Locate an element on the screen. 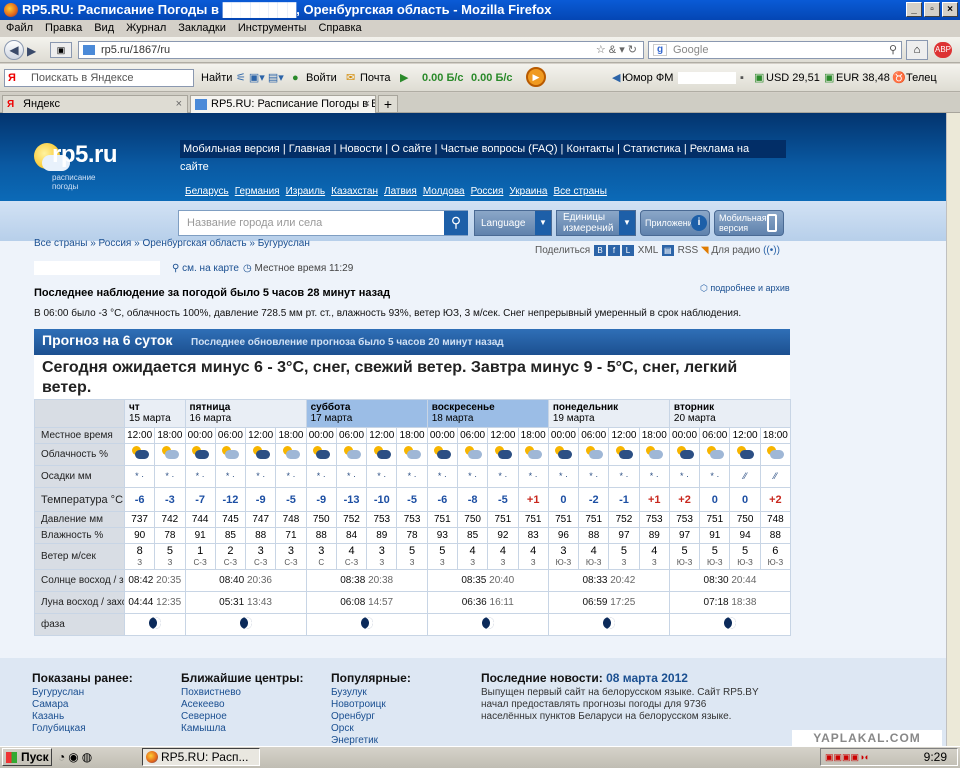  footer-link: Орск is located at coordinates (371, 729).